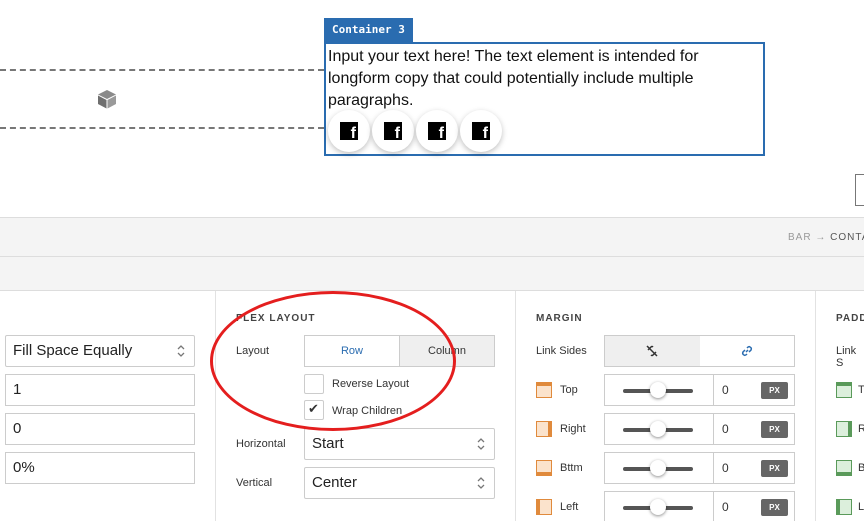  What do you see at coordinates (861, 429) in the screenshot?
I see `padding-right-label: R` at bounding box center [861, 429].